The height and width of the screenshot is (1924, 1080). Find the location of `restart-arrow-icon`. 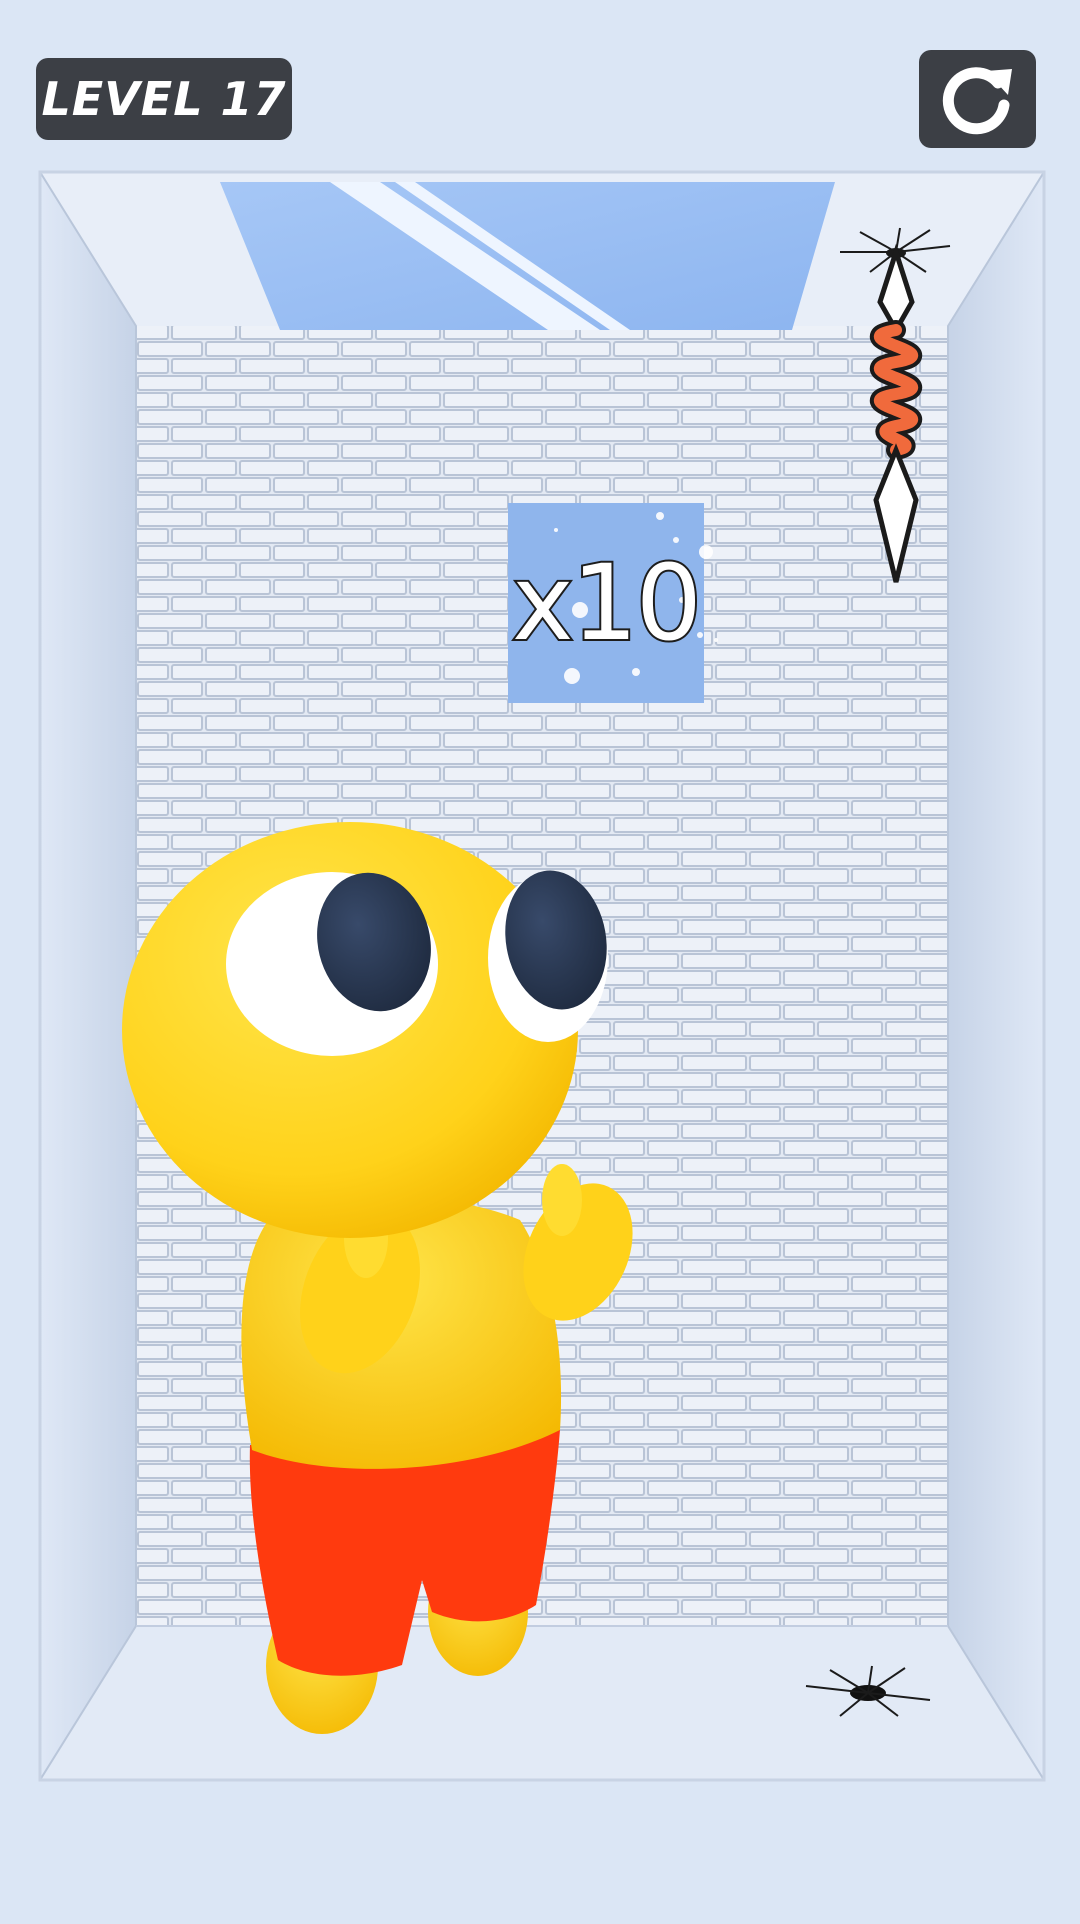

restart-arrow-icon is located at coordinates (977, 101).